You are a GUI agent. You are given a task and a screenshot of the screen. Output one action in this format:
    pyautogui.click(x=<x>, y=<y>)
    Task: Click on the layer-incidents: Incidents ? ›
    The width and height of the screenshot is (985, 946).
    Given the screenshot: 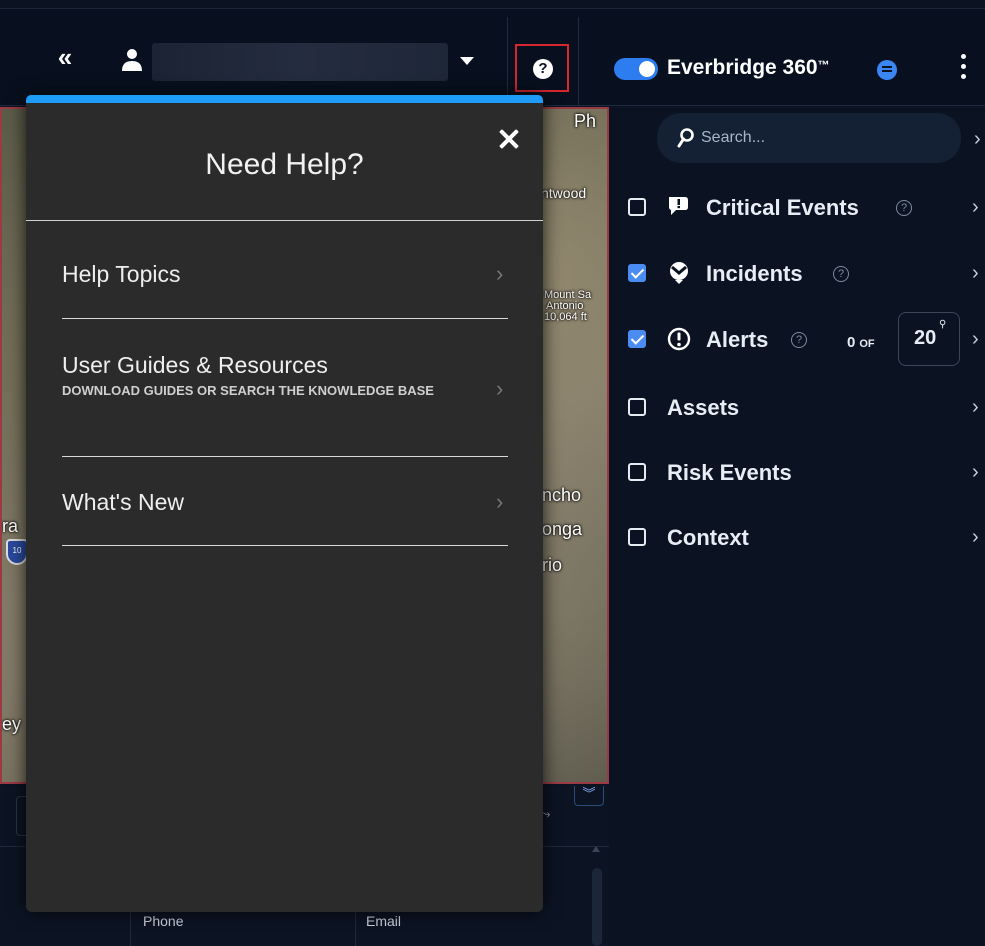 What is the action you would take?
    pyautogui.click(x=806, y=273)
    